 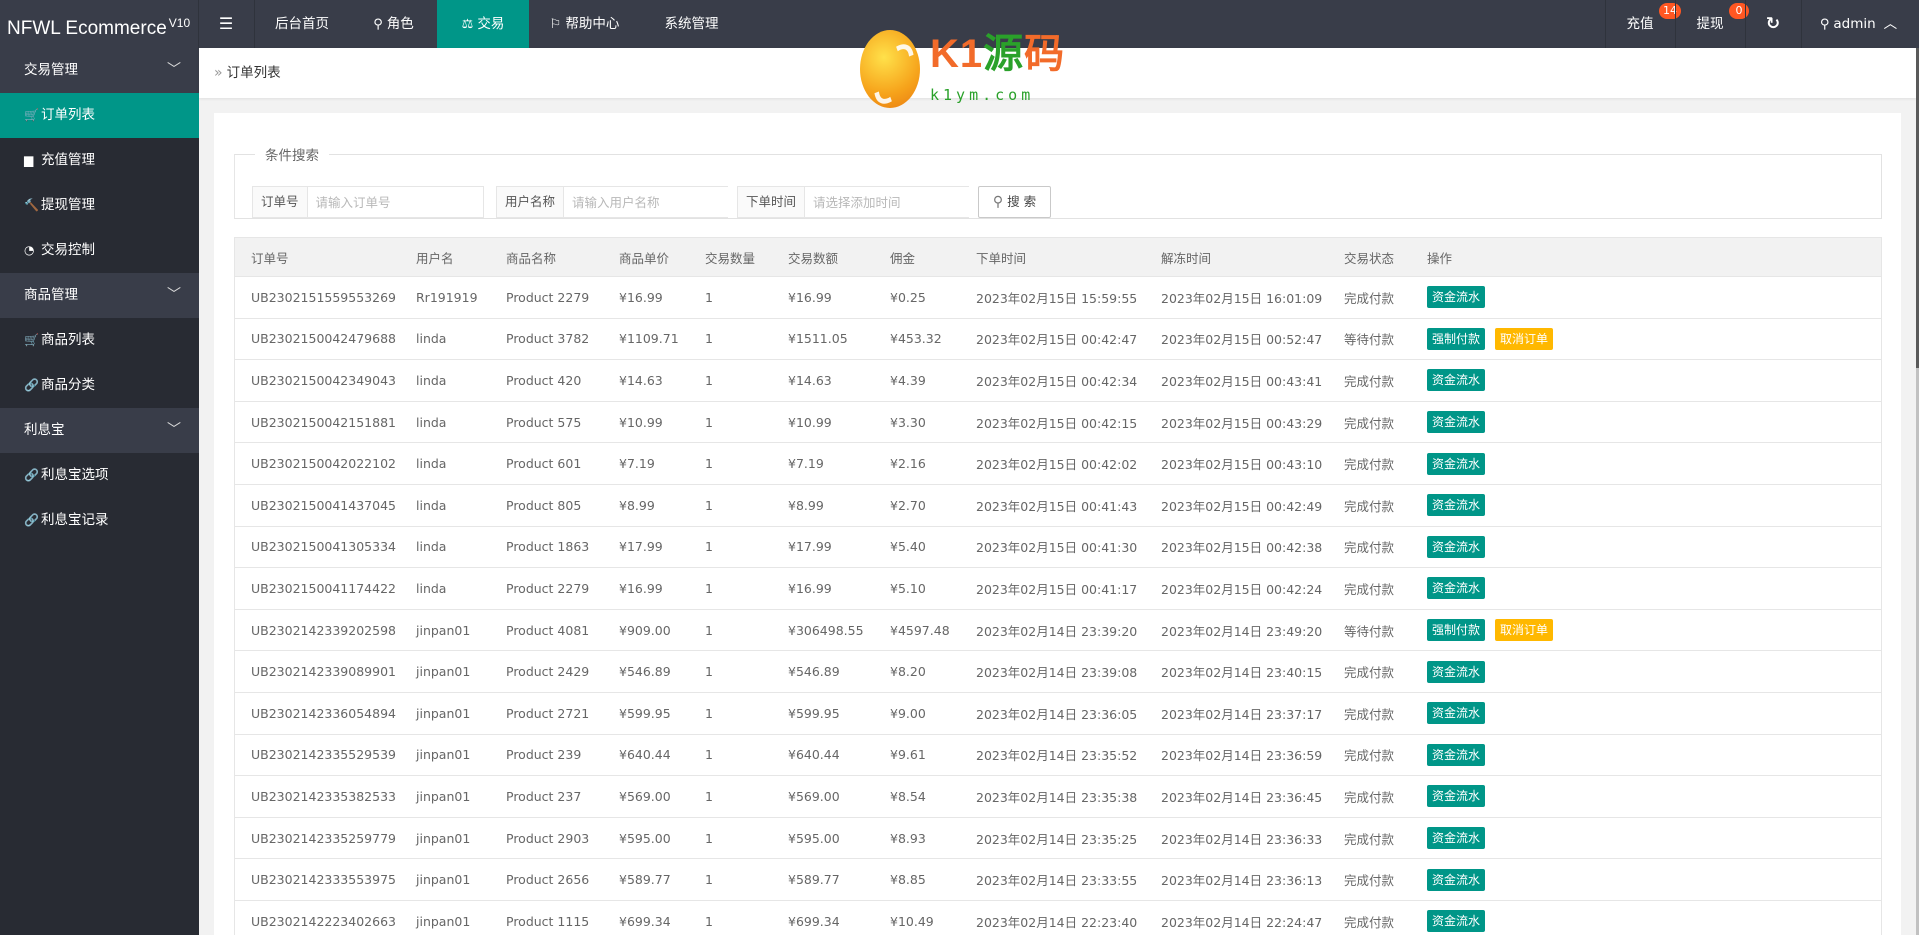 I want to click on cell-unit-price: ¥14.63, so click(x=641, y=380).